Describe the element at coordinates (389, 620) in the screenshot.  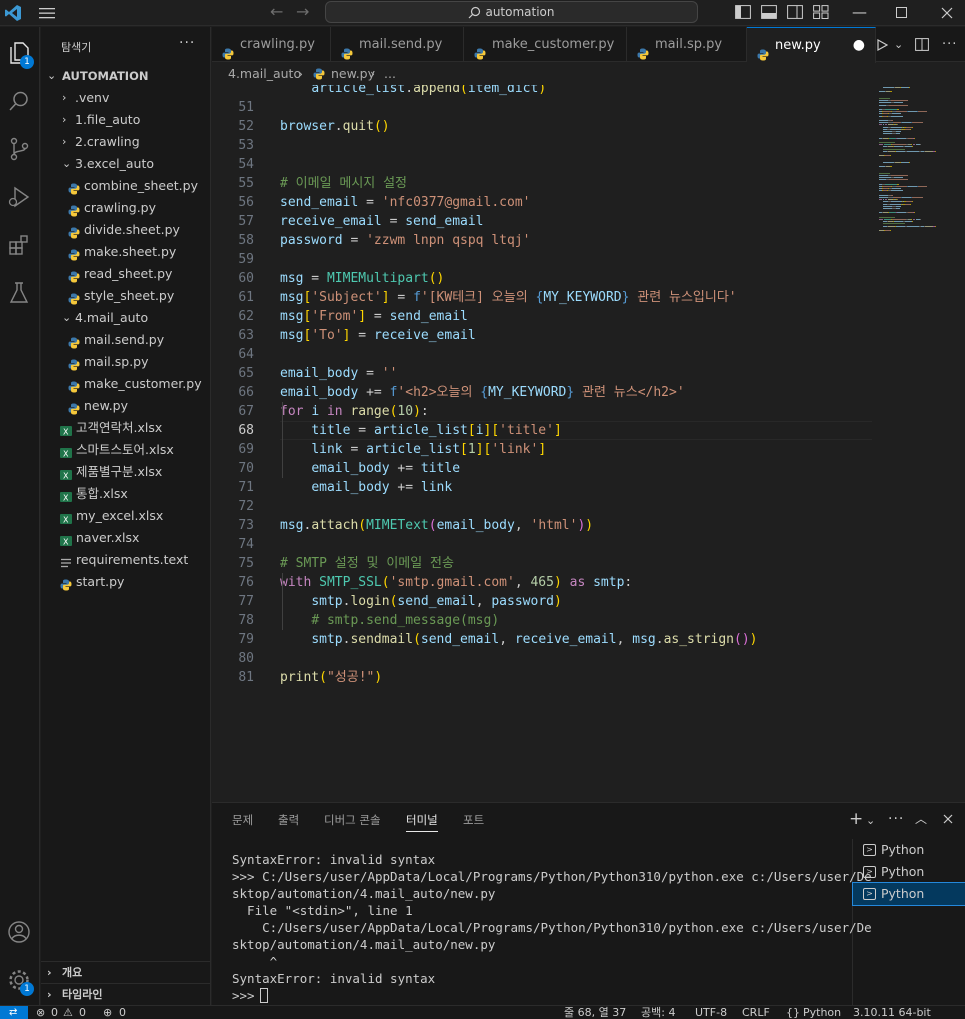
I see `code-text: # smtp.send_message(msg)` at that location.